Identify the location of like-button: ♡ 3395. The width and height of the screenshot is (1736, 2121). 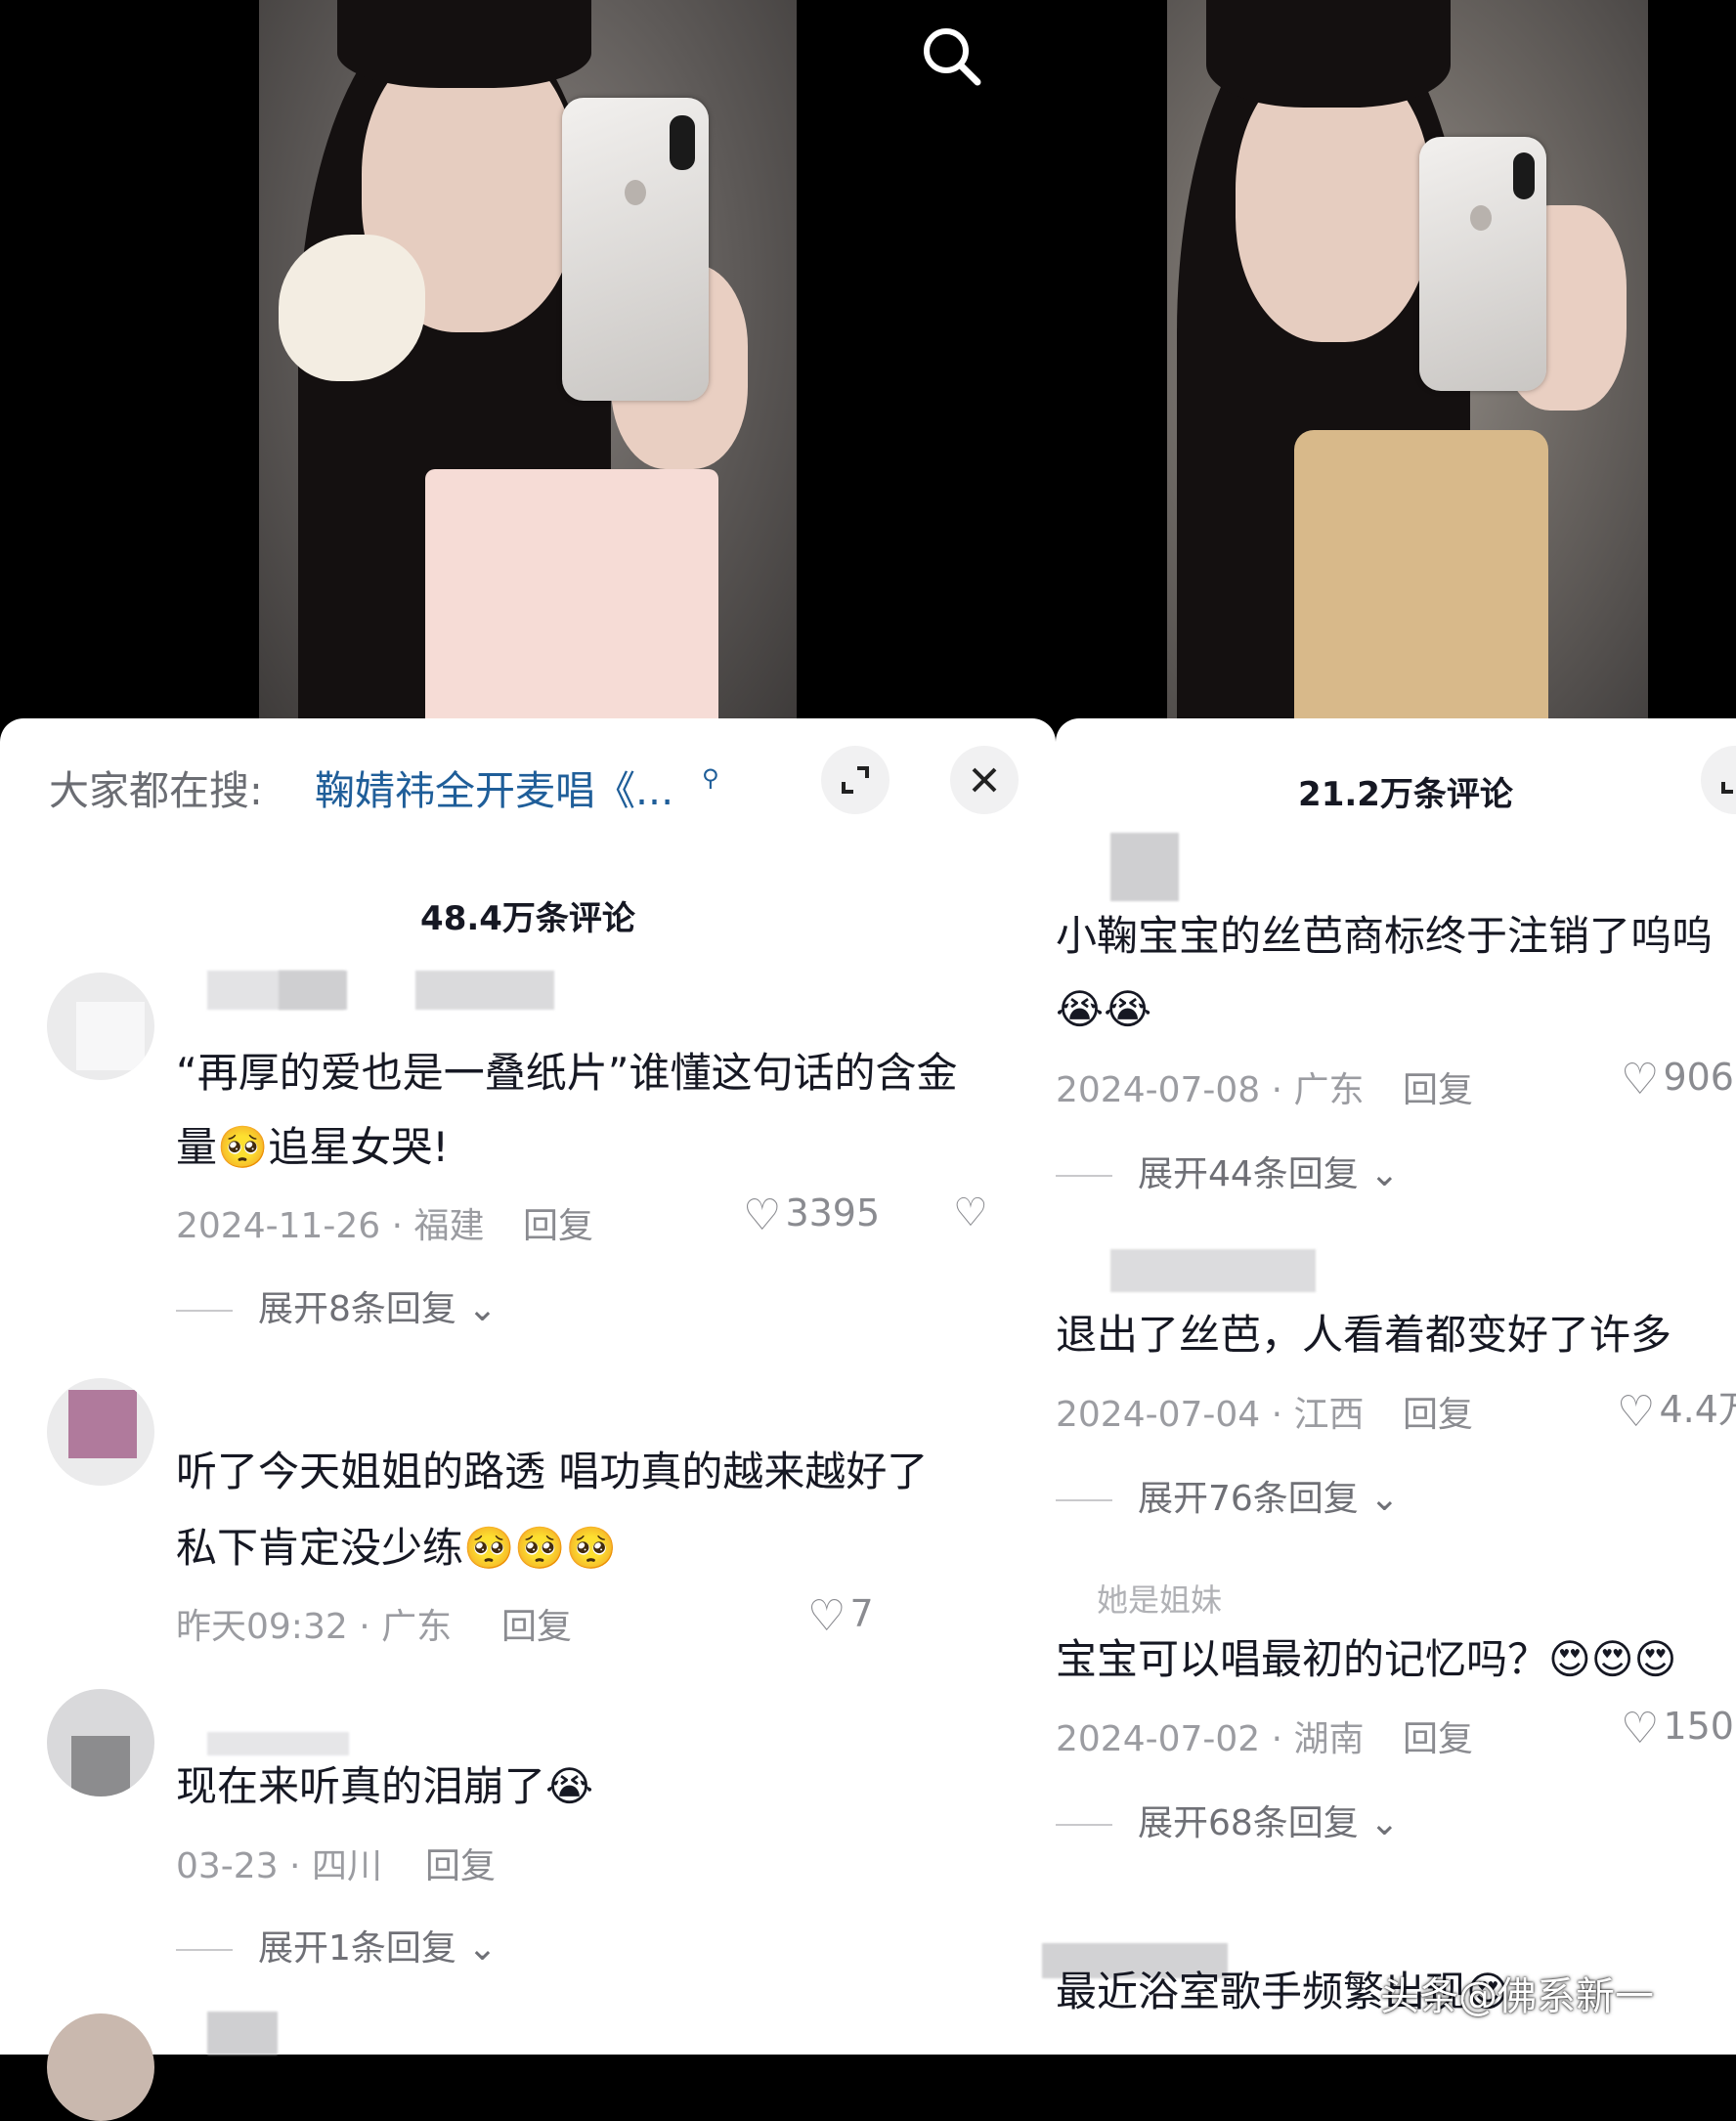
(811, 1215).